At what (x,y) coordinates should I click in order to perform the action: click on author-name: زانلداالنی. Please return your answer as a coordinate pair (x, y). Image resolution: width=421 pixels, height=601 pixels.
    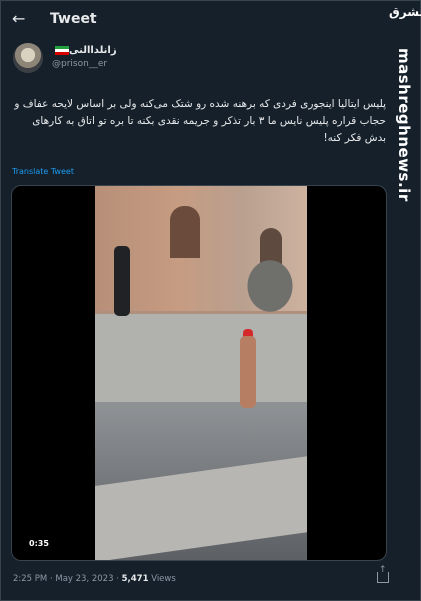
    Looking at the image, I should click on (84, 50).